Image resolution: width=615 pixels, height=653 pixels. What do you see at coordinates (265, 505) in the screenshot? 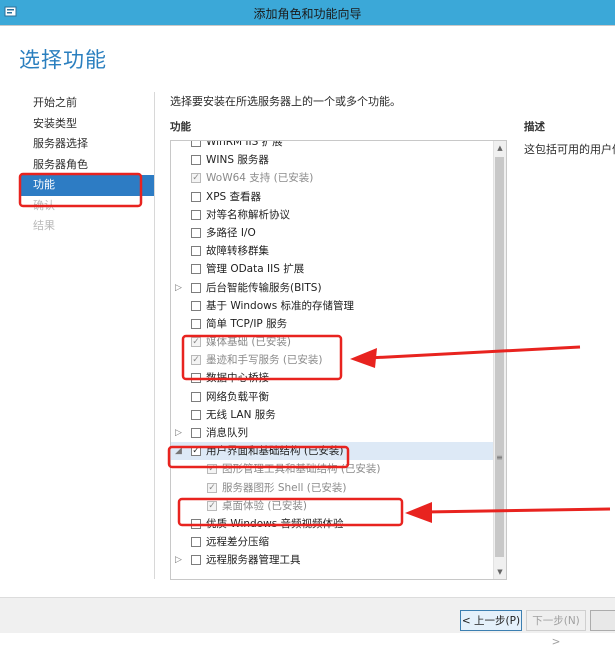
I see `feature-label: 桌面体验 (已安装)` at bounding box center [265, 505].